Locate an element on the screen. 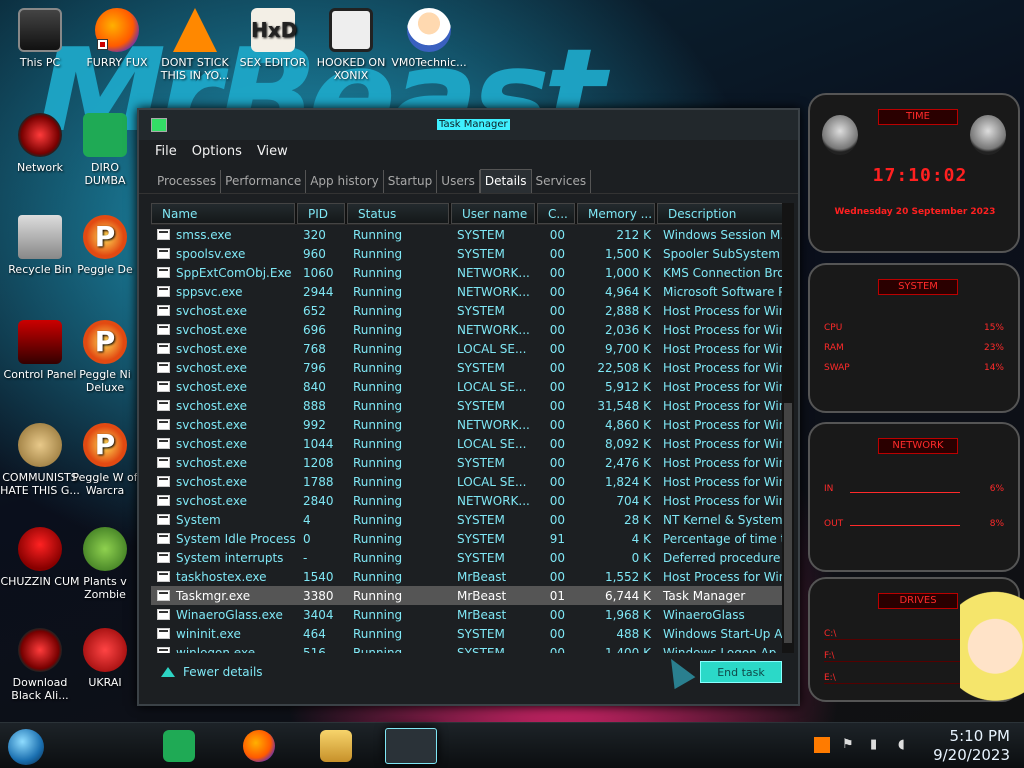 Image resolution: width=1024 pixels, height=768 pixels. taskbar-app-firefox is located at coordinates (259, 746).